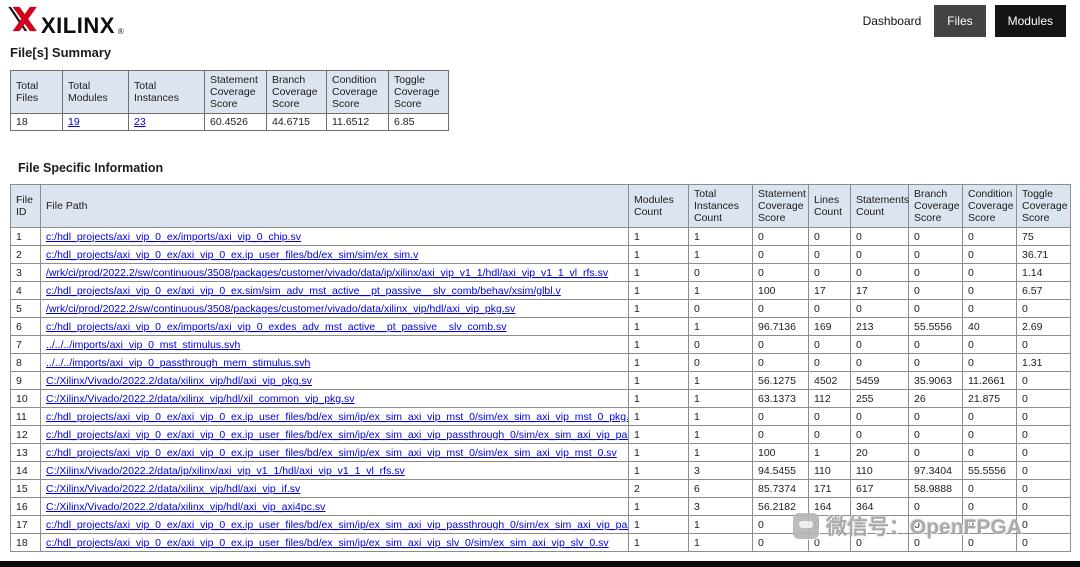 The image size is (1080, 567). Describe the element at coordinates (36, 92) in the screenshot. I see `summary-header-total-files: Total Files` at that location.